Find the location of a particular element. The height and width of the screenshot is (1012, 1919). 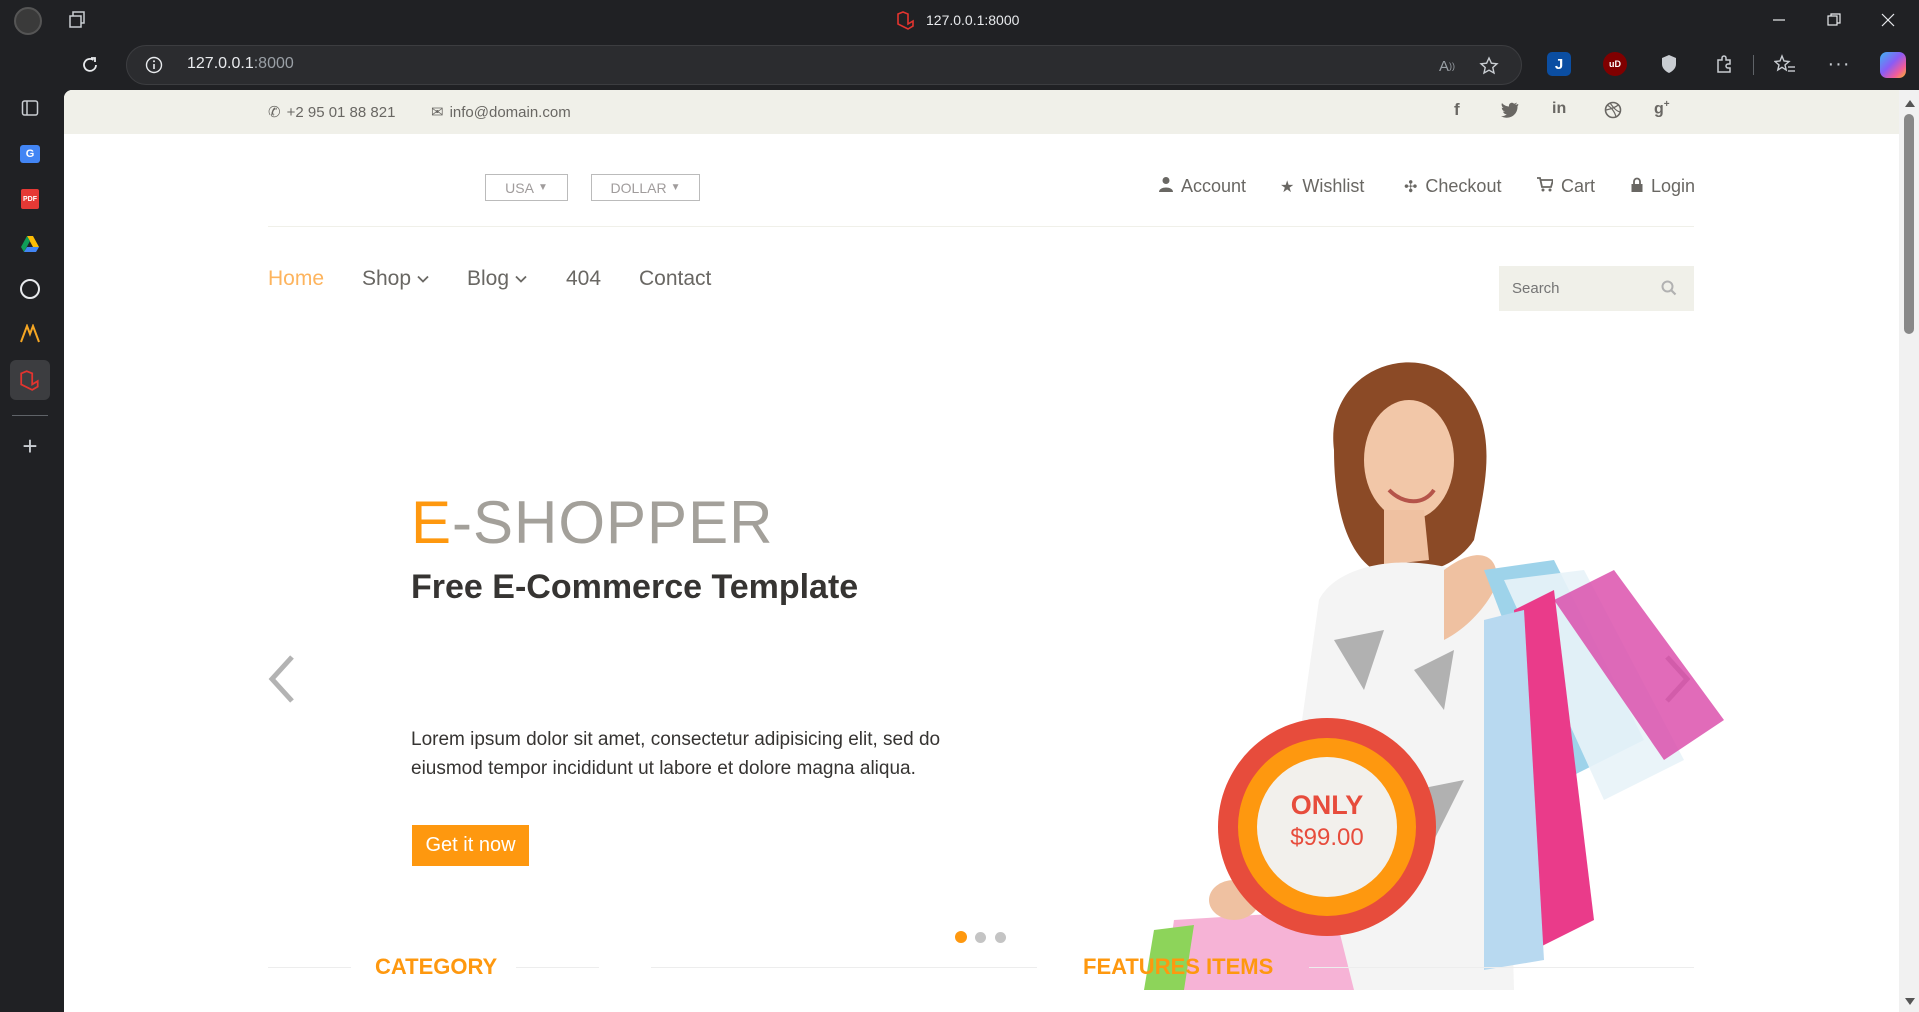

crosshairs-icon: ✣ is located at coordinates (1411, 187).